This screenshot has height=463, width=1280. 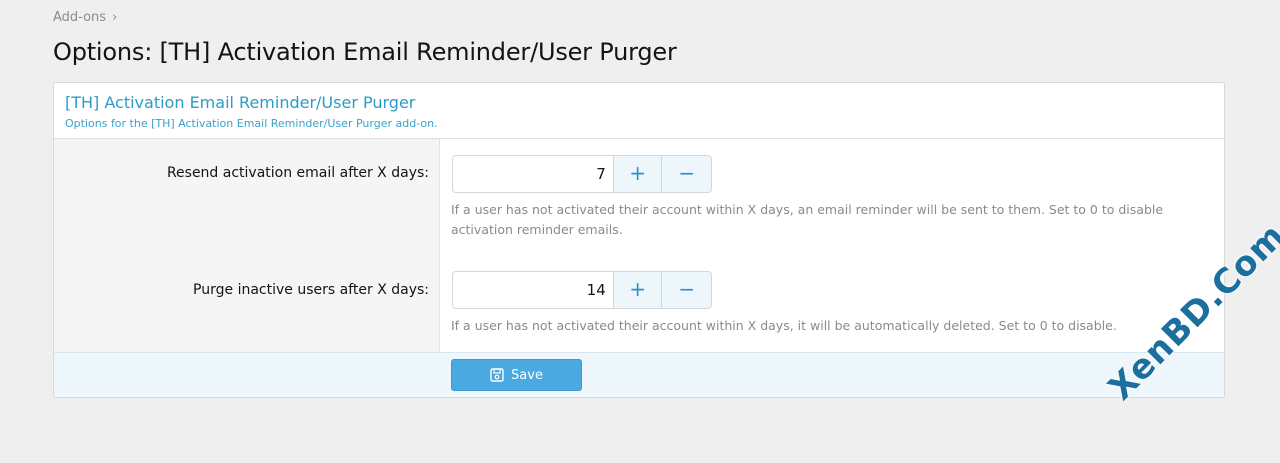 What do you see at coordinates (1190, 312) in the screenshot?
I see `watermark-container: XenBD.Com` at bounding box center [1190, 312].